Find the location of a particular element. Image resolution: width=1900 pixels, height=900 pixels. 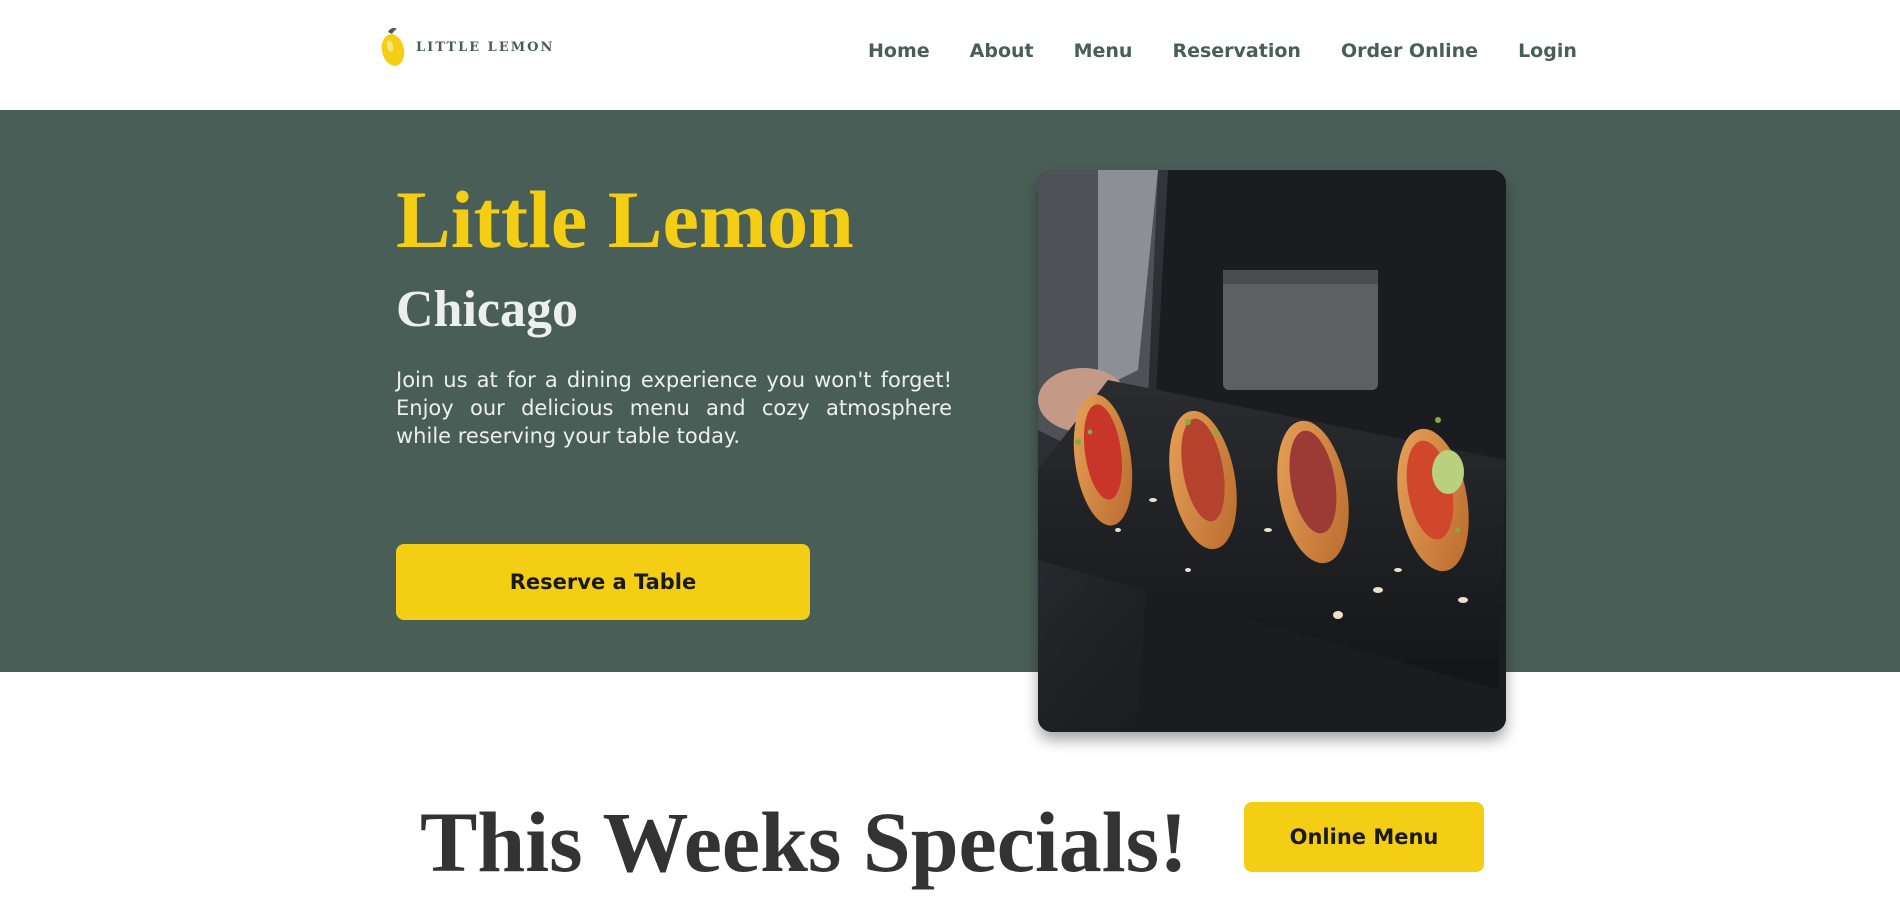

nav-home: Home is located at coordinates (899, 51).